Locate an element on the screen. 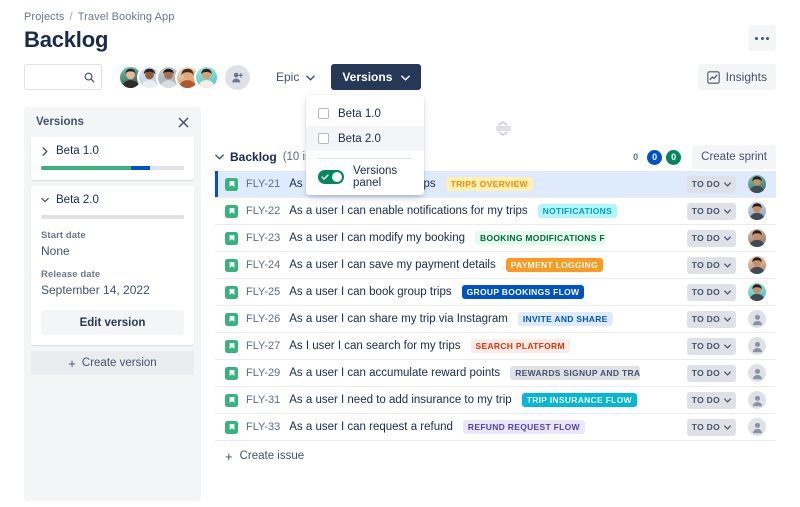 This screenshot has width=800, height=507. edit-version-button: Edit version is located at coordinates (112, 322).